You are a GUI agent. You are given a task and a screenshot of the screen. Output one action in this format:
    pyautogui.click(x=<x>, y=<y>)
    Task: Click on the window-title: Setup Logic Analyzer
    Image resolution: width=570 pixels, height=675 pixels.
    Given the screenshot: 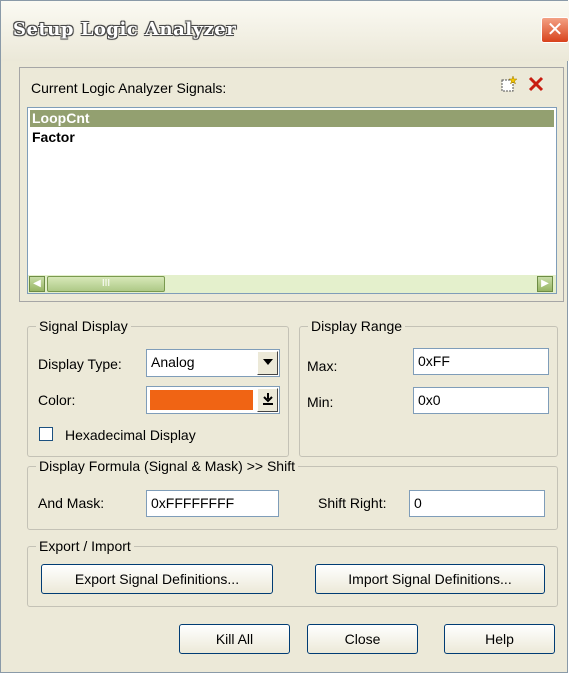 What is the action you would take?
    pyautogui.click(x=125, y=29)
    